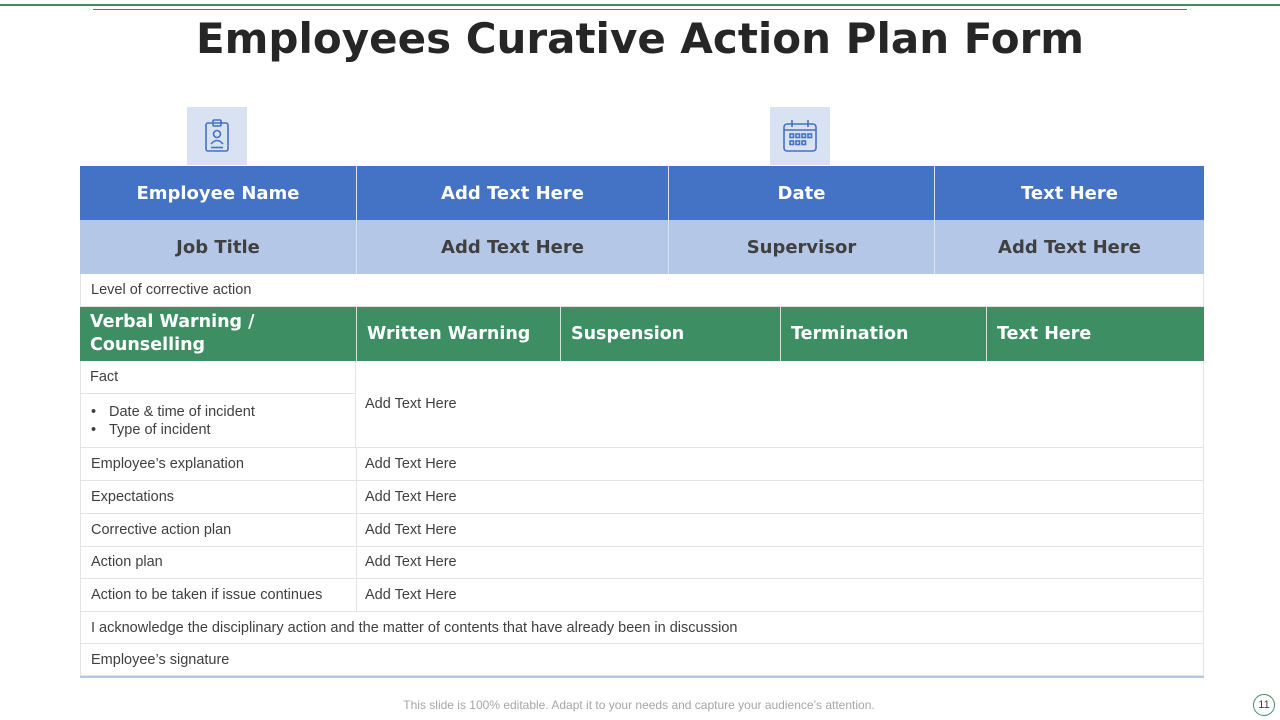 Image resolution: width=1280 pixels, height=720 pixels. What do you see at coordinates (642, 677) in the screenshot?
I see `table-bottom-rule` at bounding box center [642, 677].